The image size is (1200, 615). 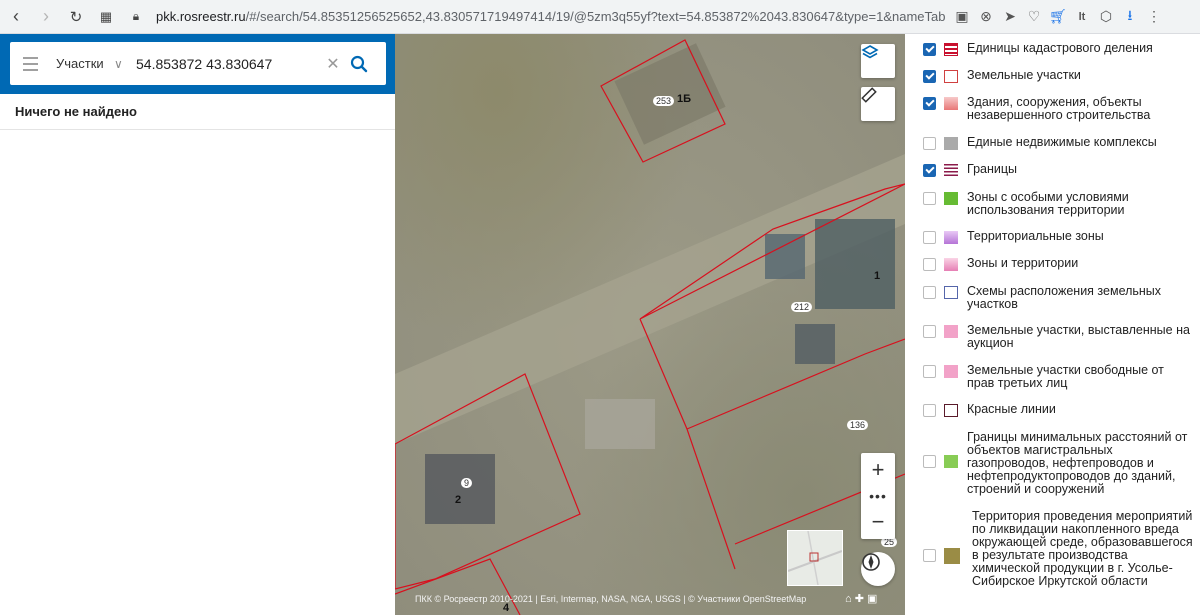 What do you see at coordinates (333, 64) in the screenshot?
I see `clear-icon: ✕` at bounding box center [333, 64].